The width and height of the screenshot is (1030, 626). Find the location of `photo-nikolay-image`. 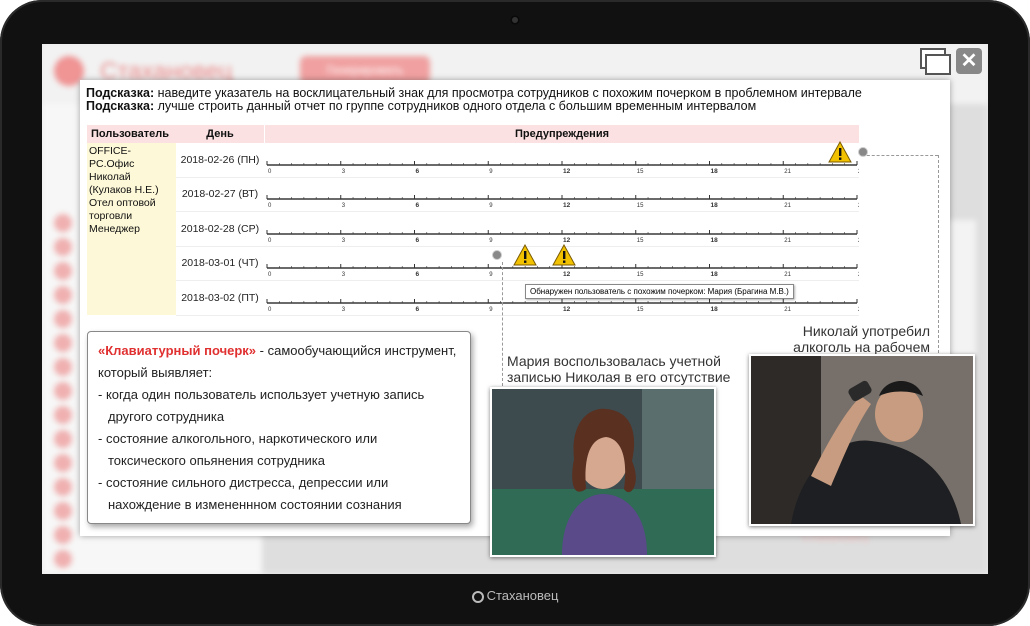

photo-nikolay-image is located at coordinates (862, 440).